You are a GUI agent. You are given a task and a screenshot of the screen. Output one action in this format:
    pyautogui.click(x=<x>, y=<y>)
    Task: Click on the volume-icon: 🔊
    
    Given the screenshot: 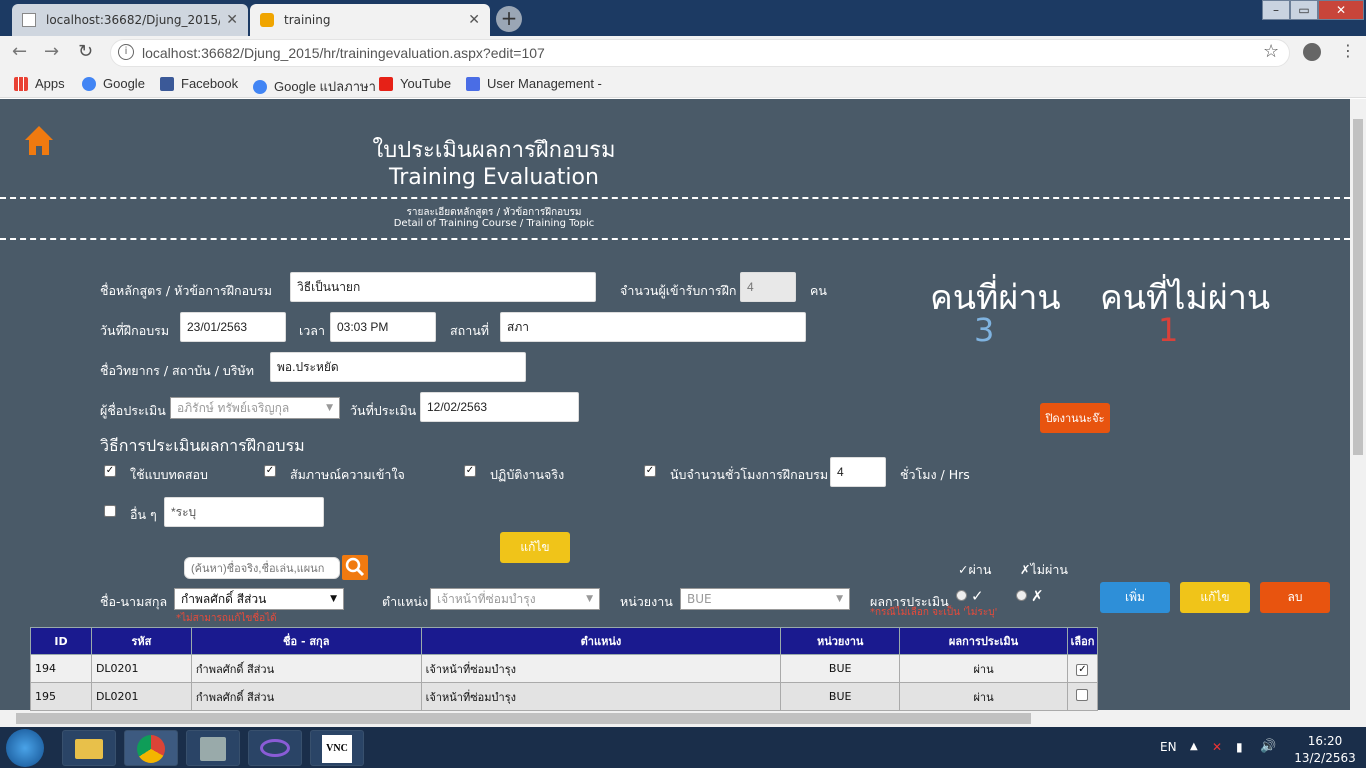 What is the action you would take?
    pyautogui.click(x=1268, y=746)
    